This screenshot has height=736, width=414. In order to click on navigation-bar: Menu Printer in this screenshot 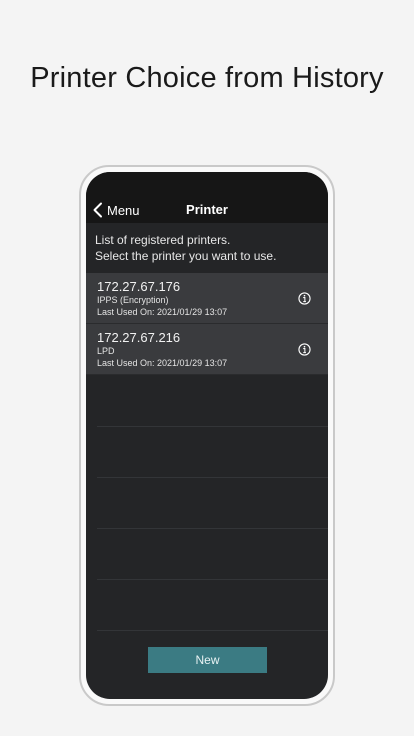, I will do `click(207, 197)`.